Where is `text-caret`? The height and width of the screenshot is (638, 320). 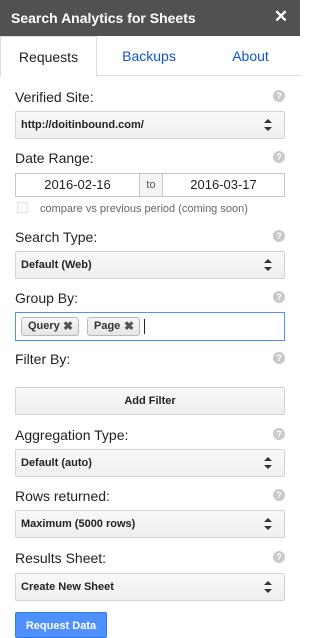
text-caret is located at coordinates (144, 326).